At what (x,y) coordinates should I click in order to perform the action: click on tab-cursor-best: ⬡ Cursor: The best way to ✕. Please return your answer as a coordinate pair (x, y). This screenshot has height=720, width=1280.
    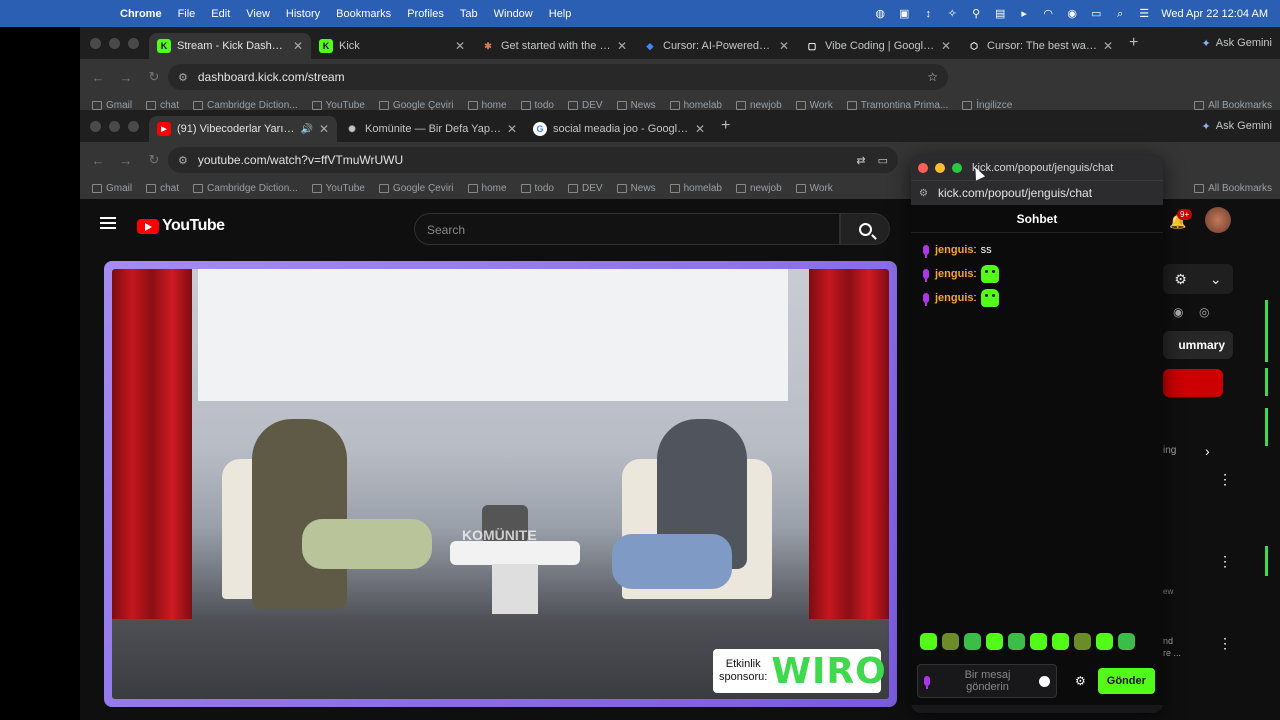
    Looking at the image, I should click on (1040, 46).